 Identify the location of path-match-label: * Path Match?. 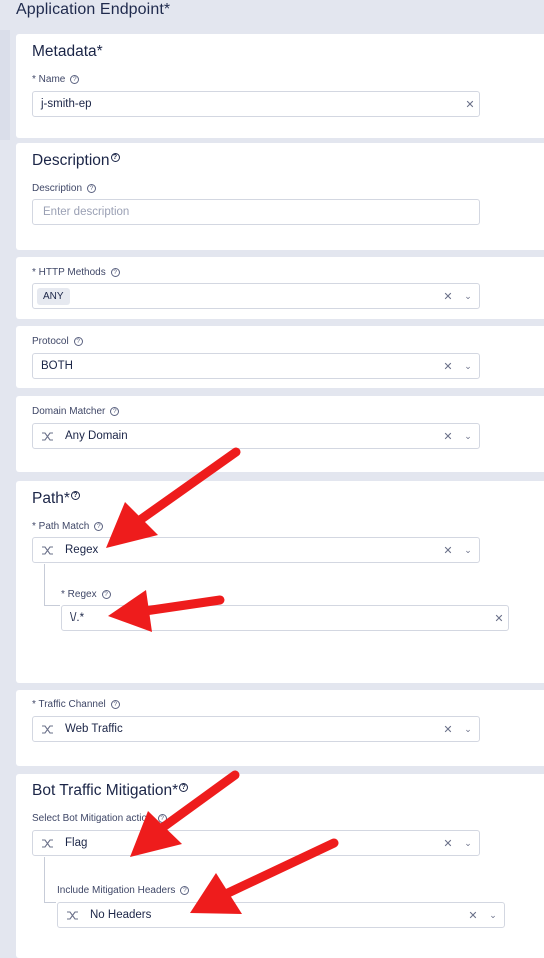
(68, 526).